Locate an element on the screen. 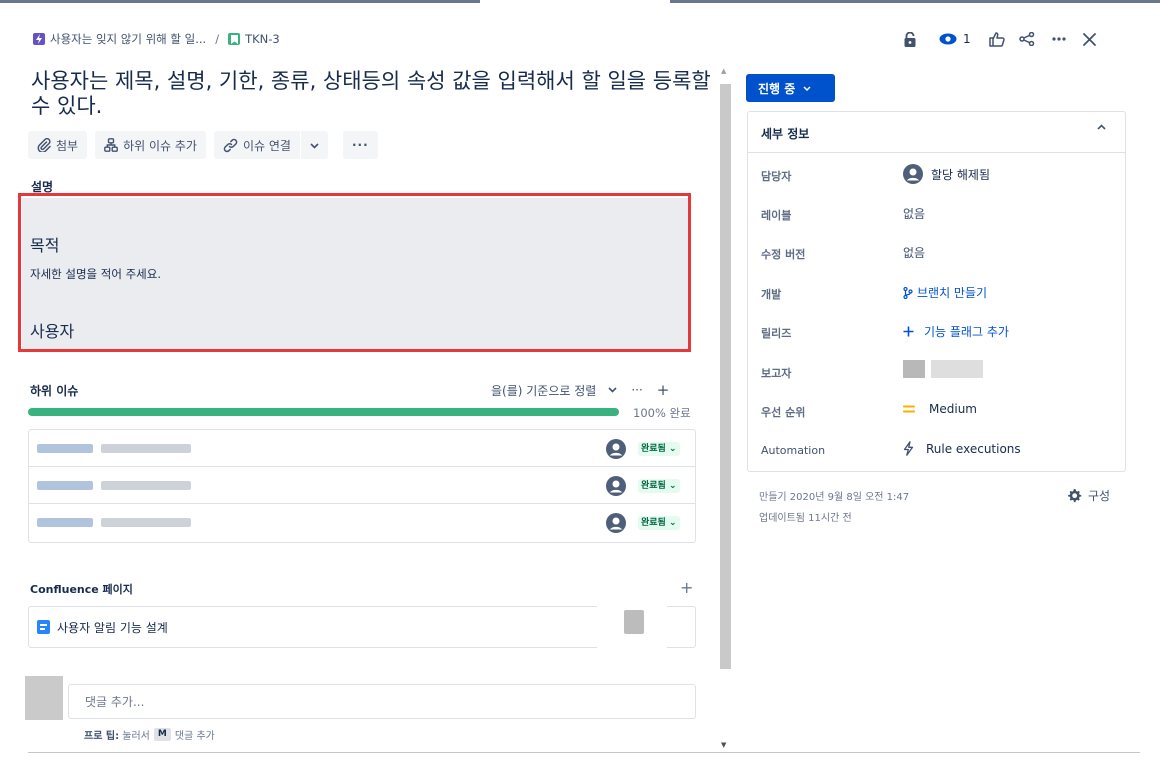 The height and width of the screenshot is (771, 1160). sort-dropdown: 을(를) 기준으로 정렬 is located at coordinates (554, 390).